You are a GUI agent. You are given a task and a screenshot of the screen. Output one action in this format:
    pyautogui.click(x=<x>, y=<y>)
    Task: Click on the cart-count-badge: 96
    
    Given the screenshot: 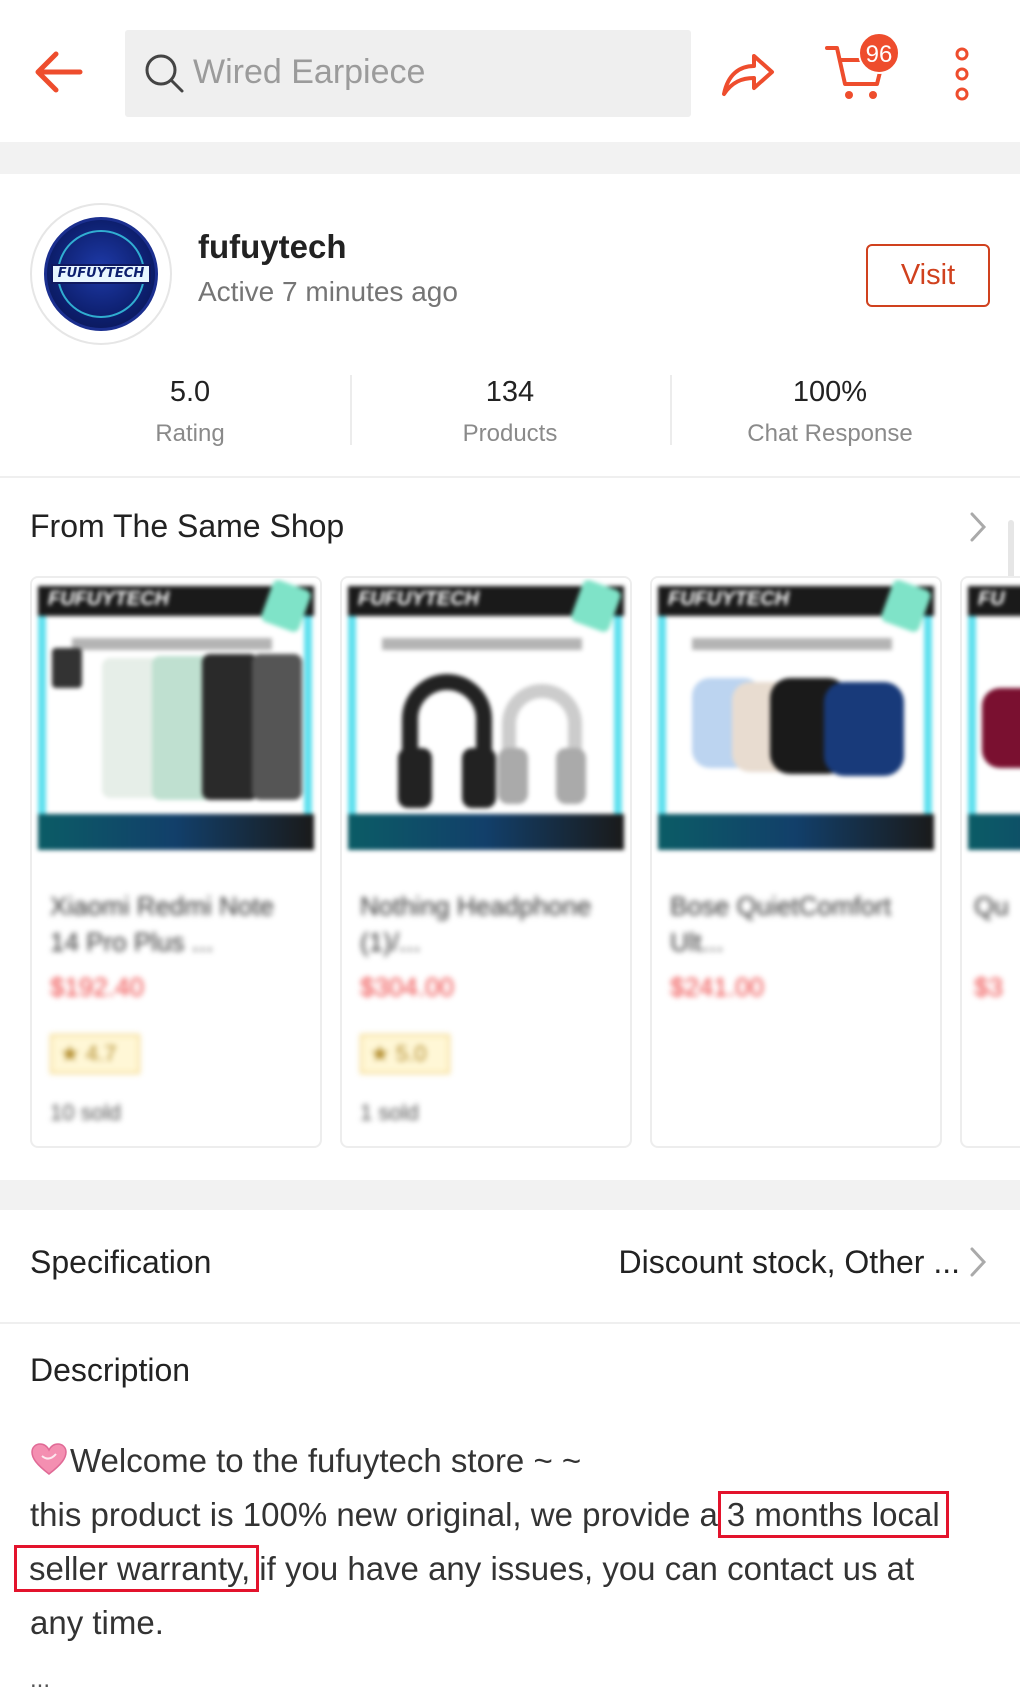 What is the action you would take?
    pyautogui.click(x=879, y=53)
    